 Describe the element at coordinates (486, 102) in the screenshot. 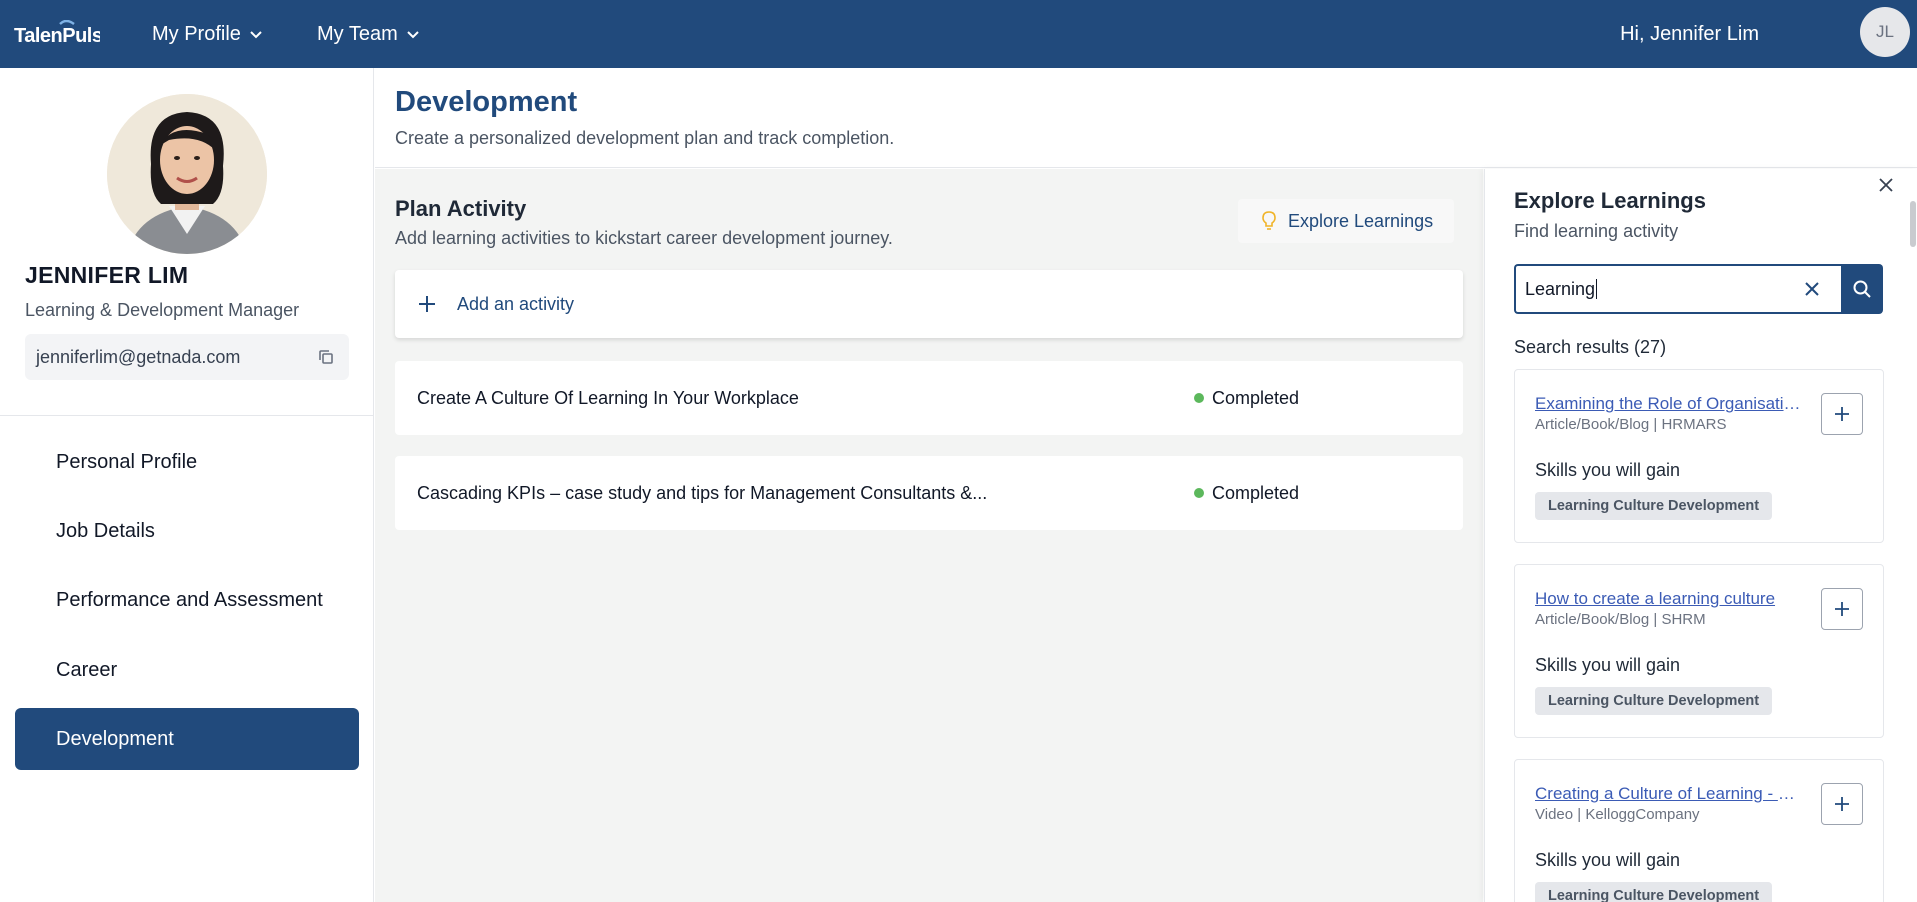

I see `page-title: Development` at that location.